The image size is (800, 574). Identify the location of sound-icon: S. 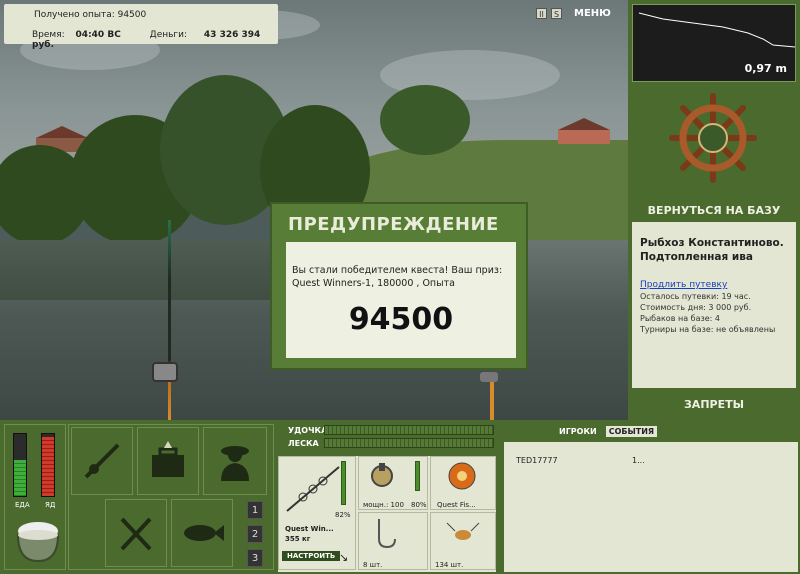
(556, 13).